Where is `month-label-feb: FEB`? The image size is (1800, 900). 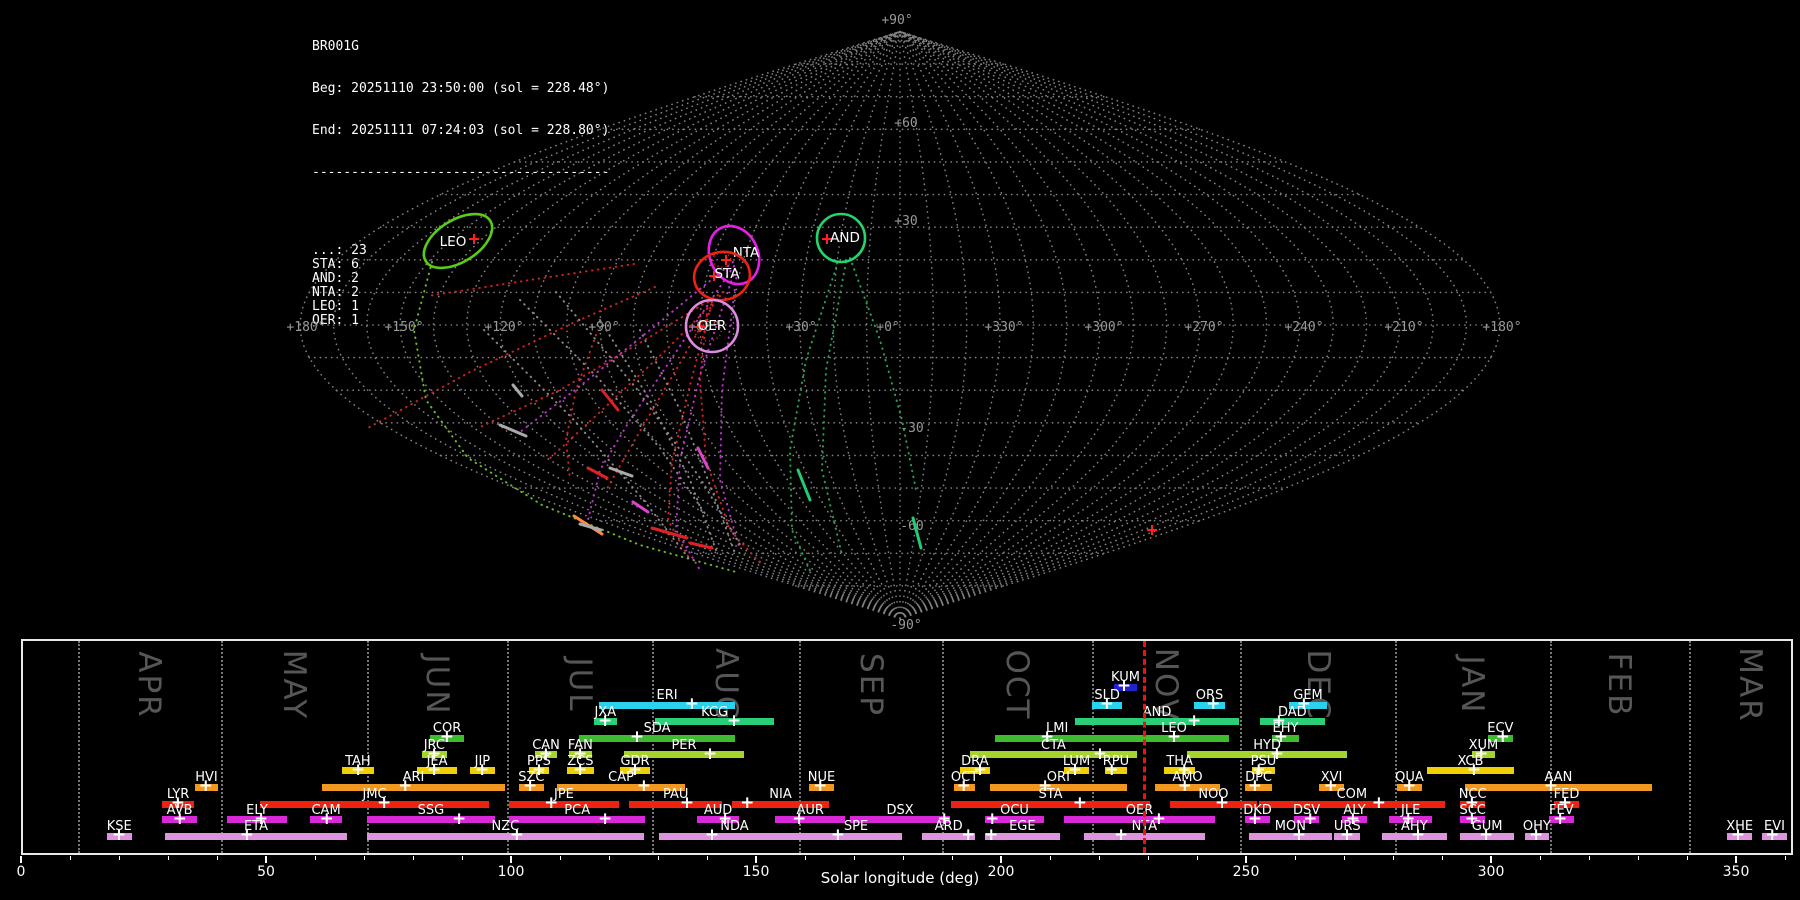
month-label-feb: FEB is located at coordinates (1619, 685).